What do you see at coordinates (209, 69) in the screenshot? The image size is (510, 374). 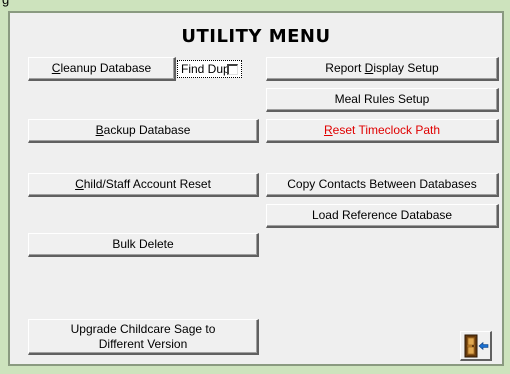 I see `find-dups-checkbox-control: Find Dups` at bounding box center [209, 69].